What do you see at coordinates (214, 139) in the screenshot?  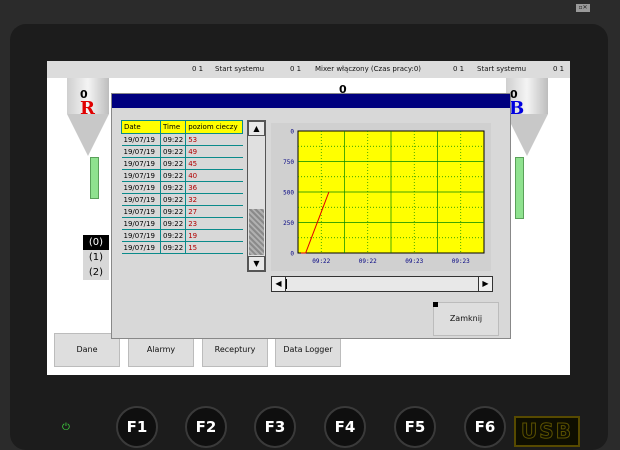 I see `cell-value: 53` at bounding box center [214, 139].